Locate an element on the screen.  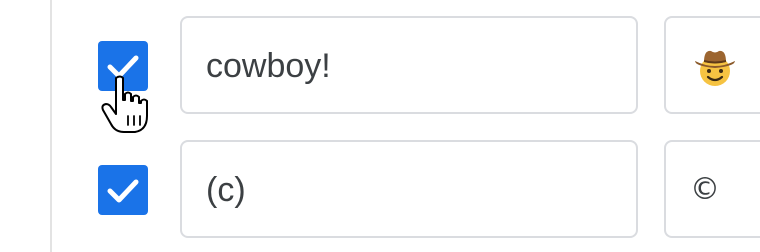
replacement-preview-text: © is located at coordinates (705, 189).